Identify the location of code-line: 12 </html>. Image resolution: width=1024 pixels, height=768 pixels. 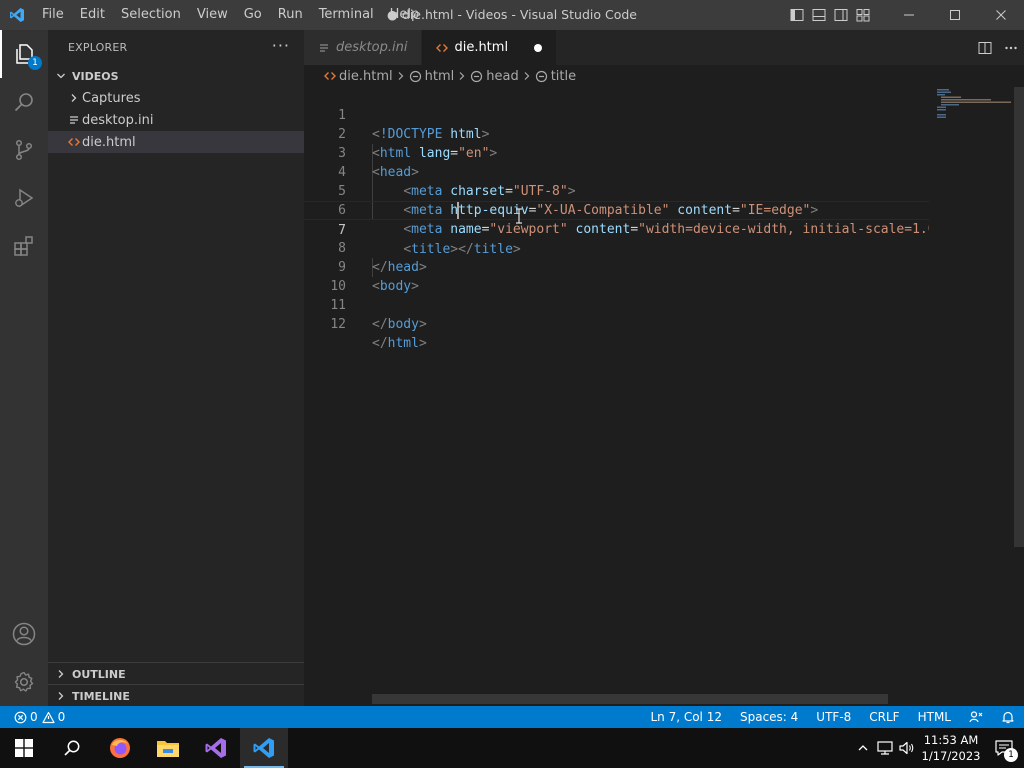
(378, 334).